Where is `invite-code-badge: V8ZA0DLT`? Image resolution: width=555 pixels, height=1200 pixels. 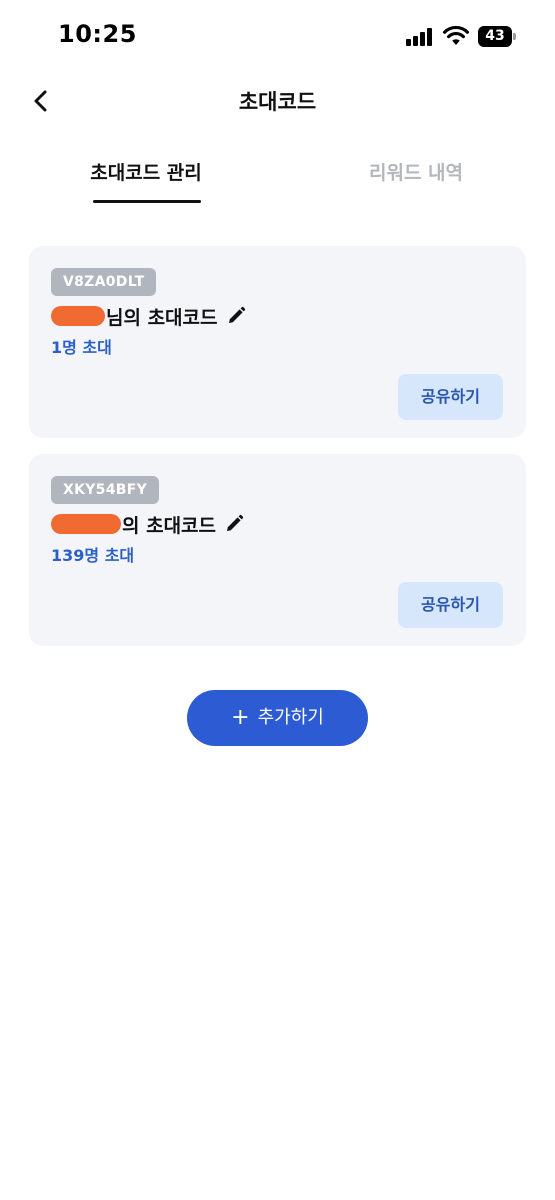 invite-code-badge: V8ZA0DLT is located at coordinates (104, 282).